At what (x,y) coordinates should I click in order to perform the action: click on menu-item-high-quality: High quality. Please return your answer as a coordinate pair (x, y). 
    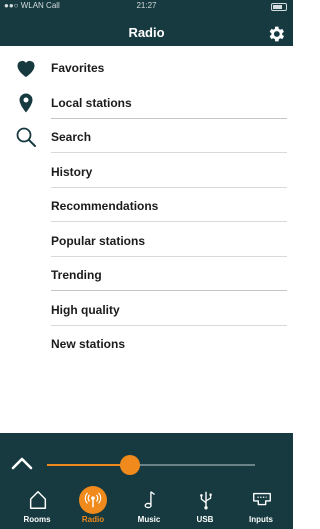
    Looking at the image, I should click on (146, 309).